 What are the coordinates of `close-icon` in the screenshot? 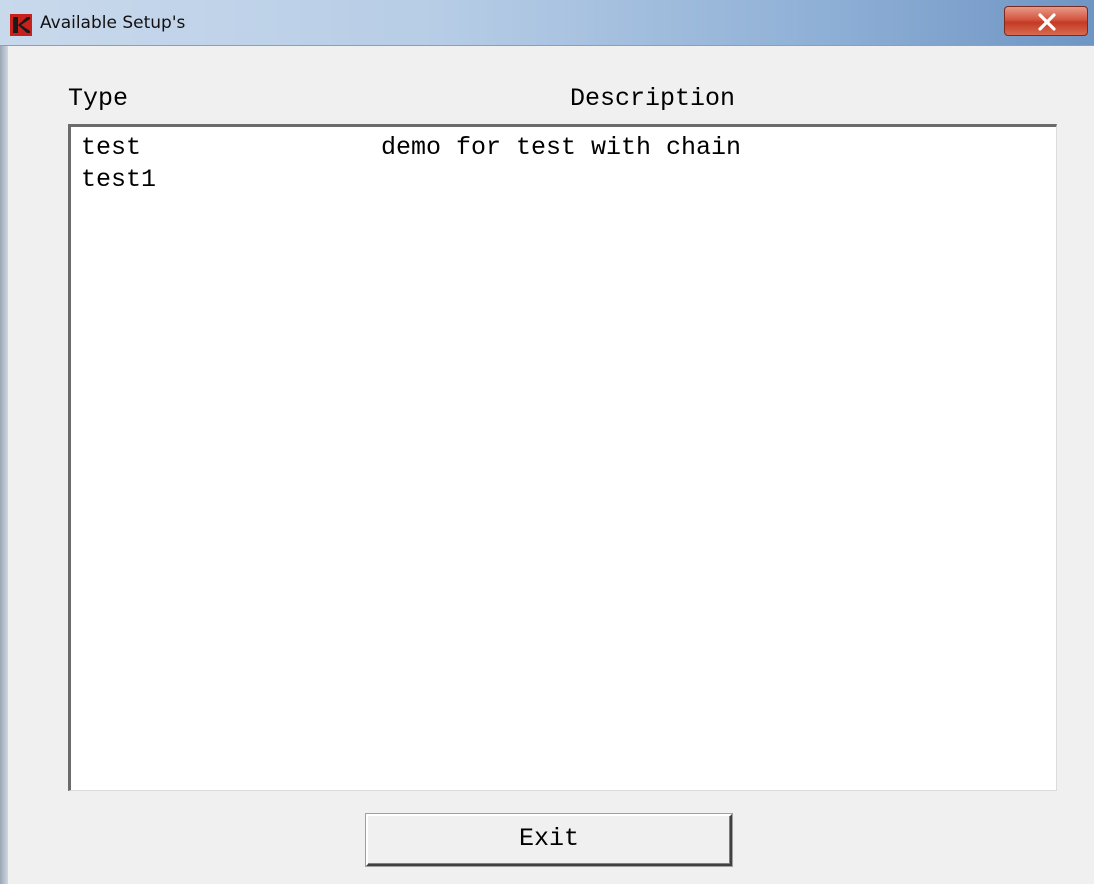 It's located at (1047, 22).